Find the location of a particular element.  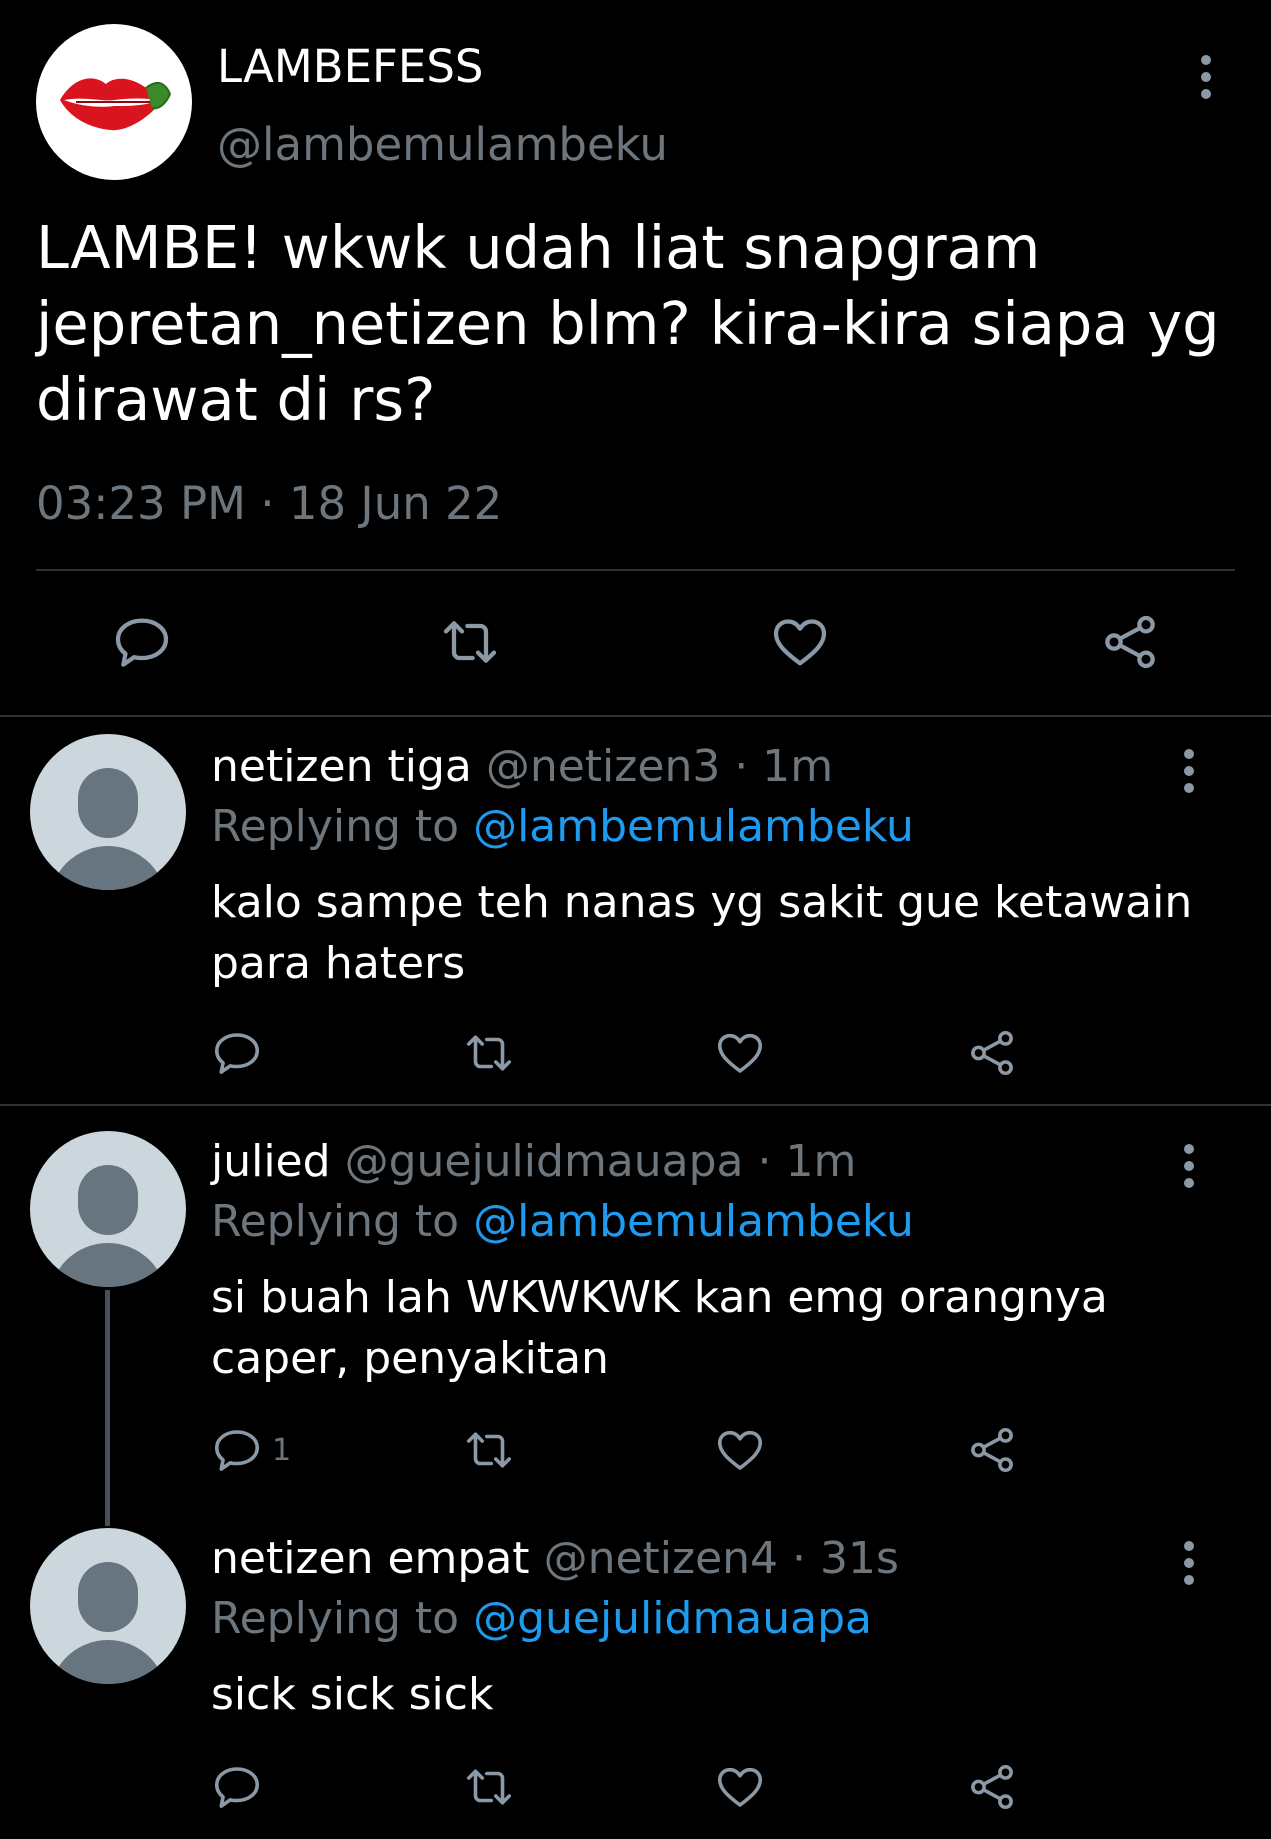

divider is located at coordinates (635, 570).